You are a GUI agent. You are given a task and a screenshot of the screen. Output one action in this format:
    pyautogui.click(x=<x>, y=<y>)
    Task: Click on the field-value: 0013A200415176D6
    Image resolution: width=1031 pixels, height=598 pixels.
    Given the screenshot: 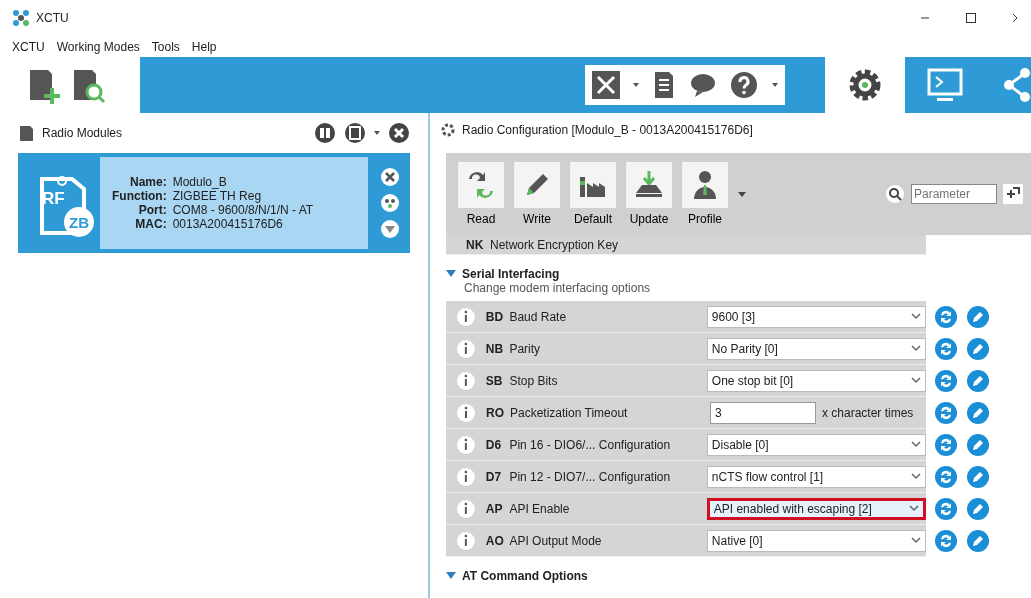 What is the action you would take?
    pyautogui.click(x=228, y=224)
    